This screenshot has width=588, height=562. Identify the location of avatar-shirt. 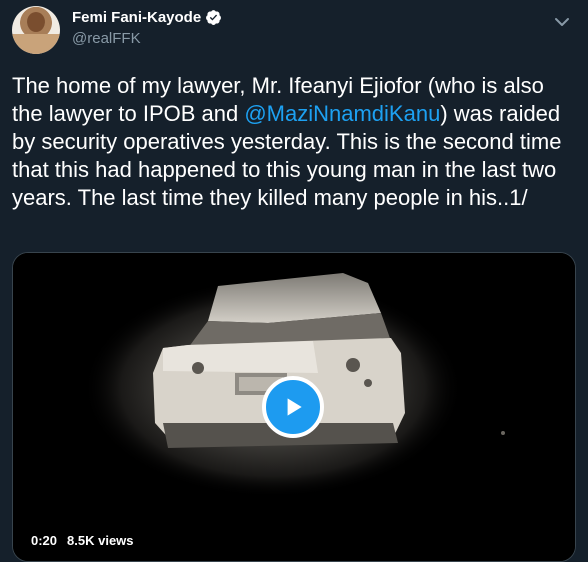
(36, 44).